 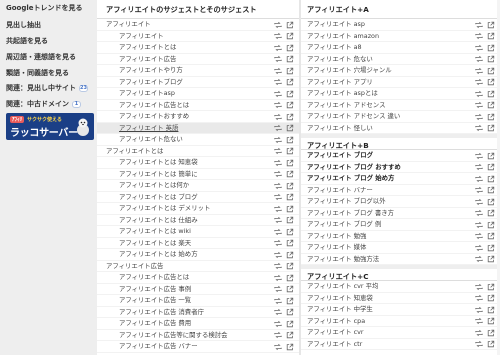 I want to click on suggest-row: アフィリエイト 穴場ジャンル, so click(x=400, y=71).